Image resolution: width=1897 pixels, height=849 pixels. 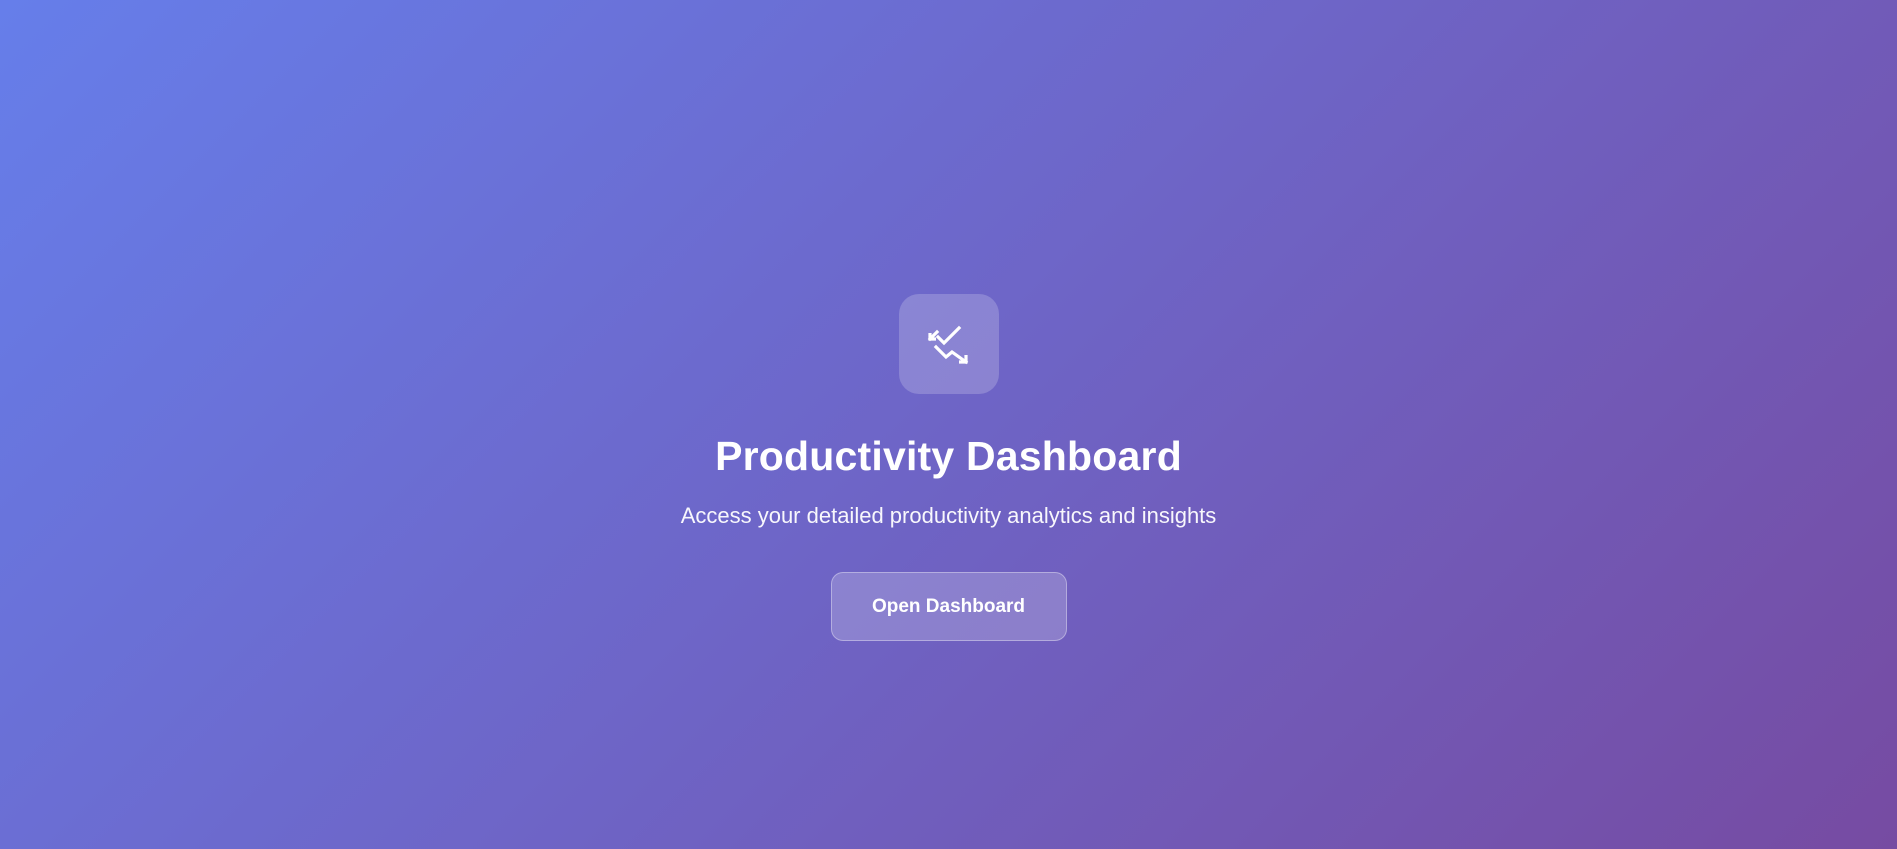 I want to click on app-icon-tile, so click(x=948, y=344).